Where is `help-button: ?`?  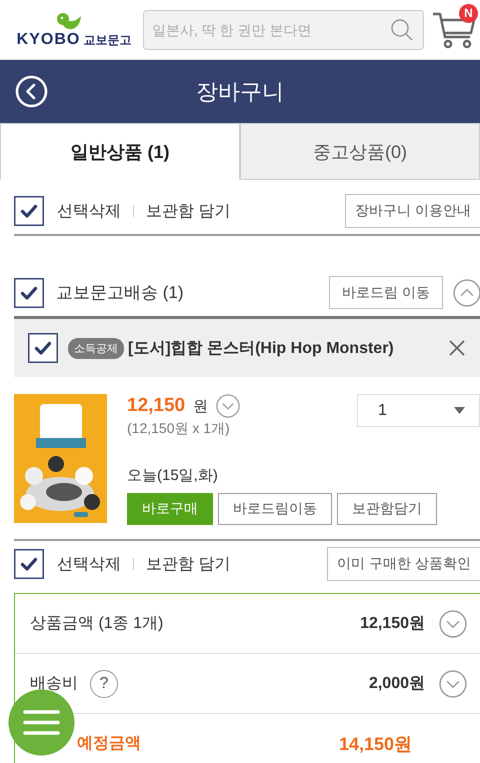 help-button: ? is located at coordinates (104, 684).